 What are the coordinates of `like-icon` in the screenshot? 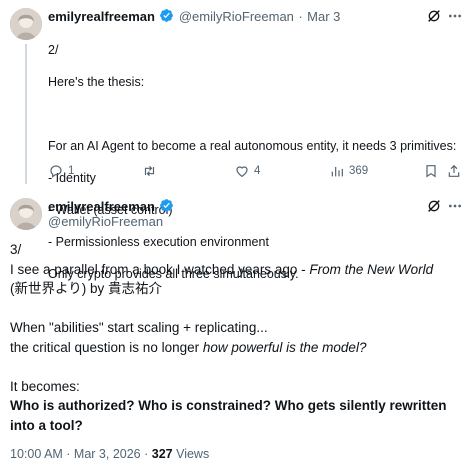 It's located at (242, 172).